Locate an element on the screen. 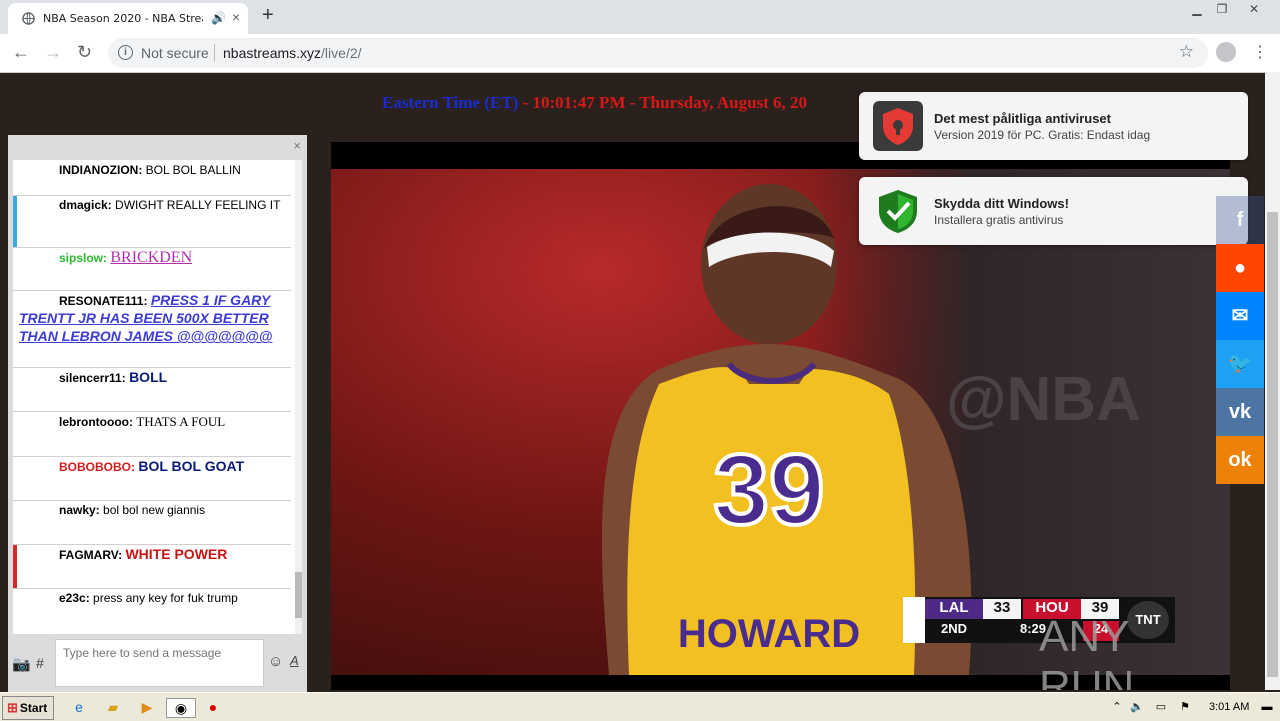 This screenshot has width=1280, height=721. chat-message: FAGMARV: WHITE POWER is located at coordinates (152, 566).